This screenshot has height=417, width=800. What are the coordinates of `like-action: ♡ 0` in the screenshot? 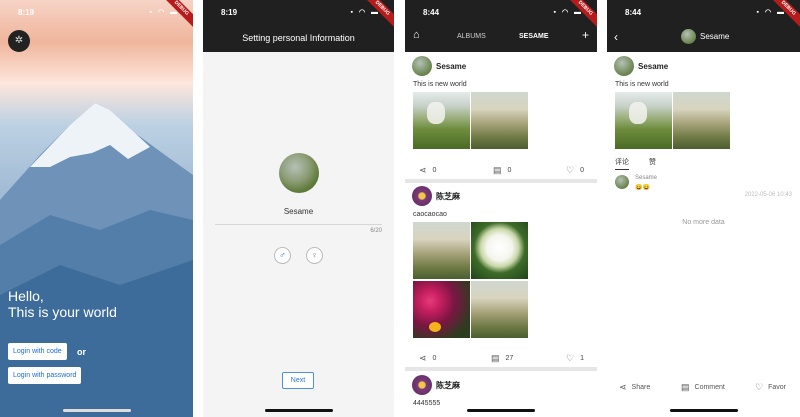 It's located at (575, 170).